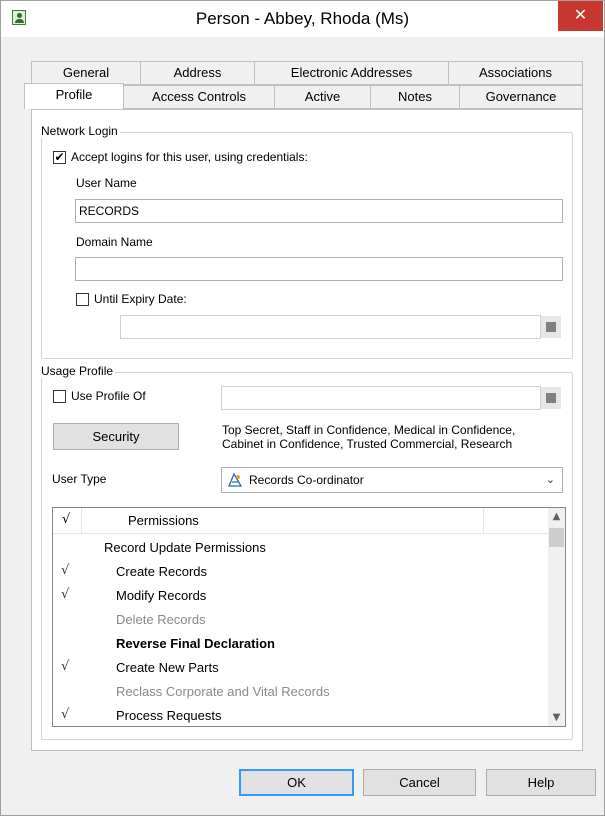 The width and height of the screenshot is (605, 816). Describe the element at coordinates (140, 299) in the screenshot. I see `expiry-label: Until Expiry Date:` at that location.